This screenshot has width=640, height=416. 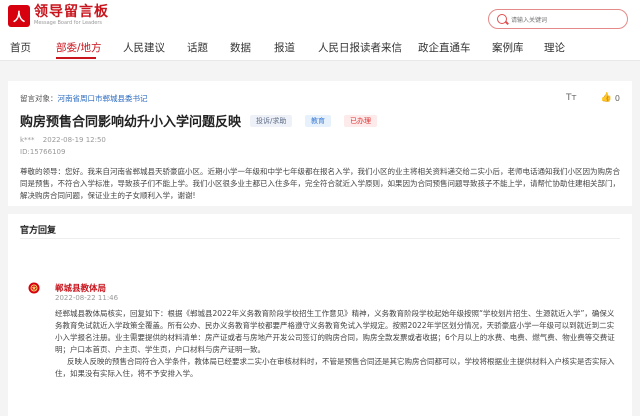 I want to click on nav-reports: 报道, so click(x=284, y=47).